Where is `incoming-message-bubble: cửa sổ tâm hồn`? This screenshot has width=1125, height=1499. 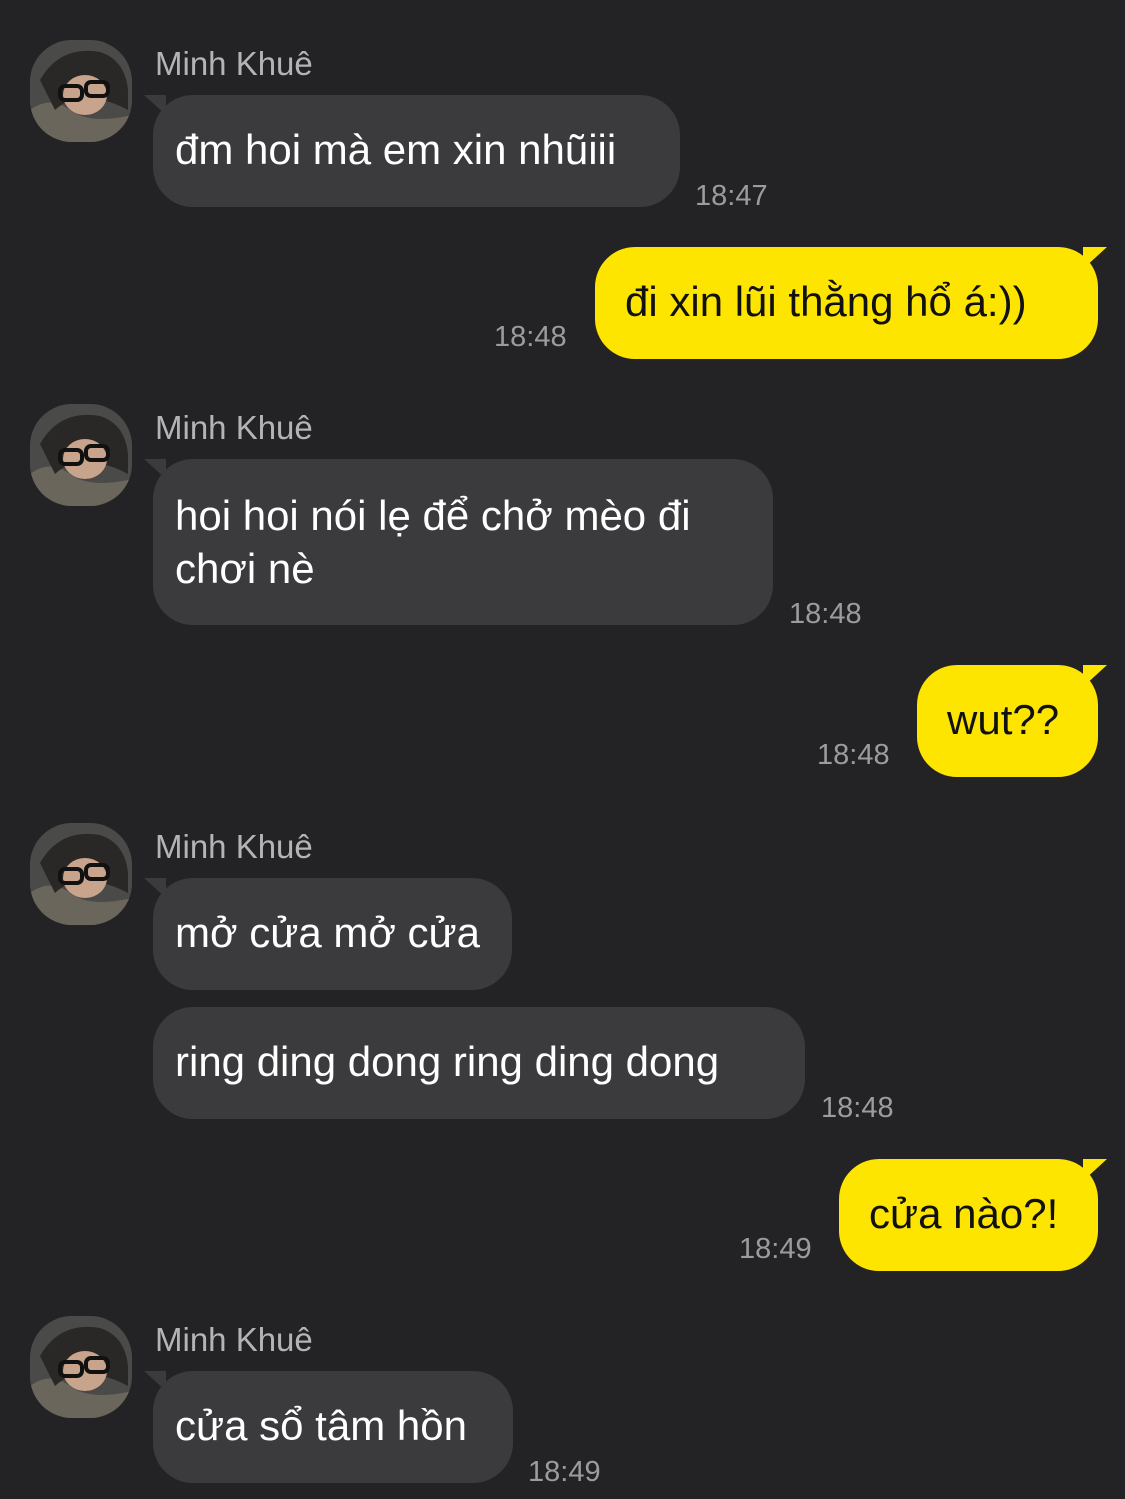
incoming-message-bubble: cửa sổ tâm hồn is located at coordinates (328, 1427).